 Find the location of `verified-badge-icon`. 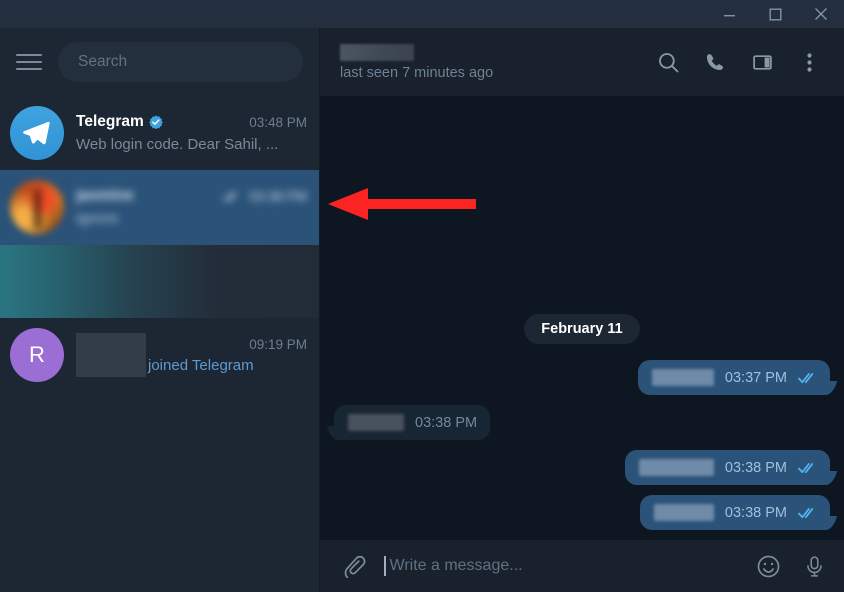

verified-badge-icon is located at coordinates (155, 122).